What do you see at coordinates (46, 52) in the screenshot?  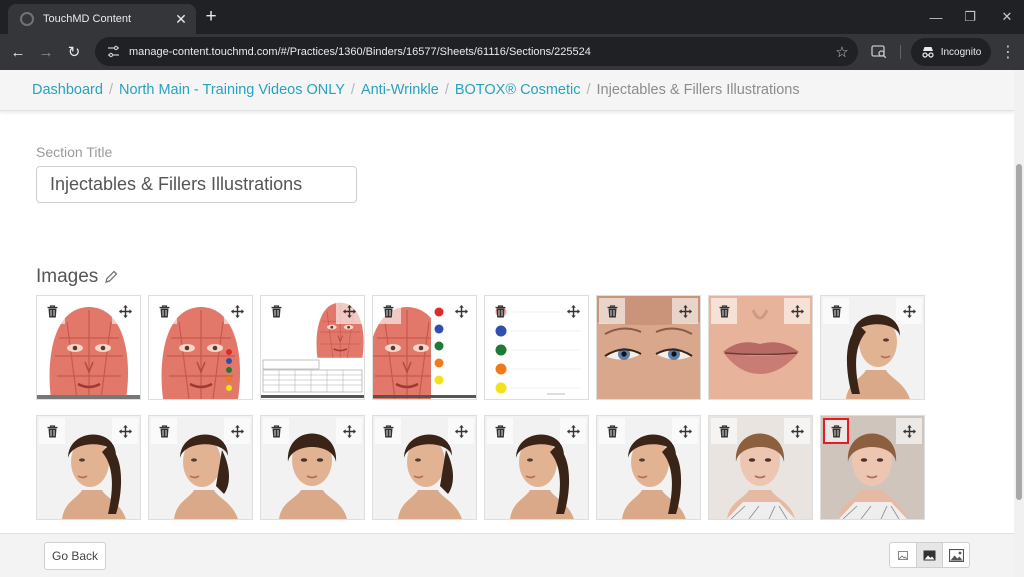 I see `forward-icon: →` at bounding box center [46, 52].